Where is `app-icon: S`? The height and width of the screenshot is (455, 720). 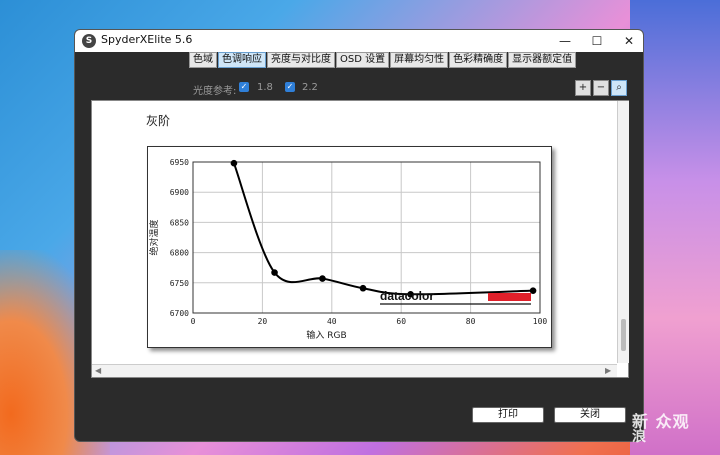 app-icon: S is located at coordinates (89, 41).